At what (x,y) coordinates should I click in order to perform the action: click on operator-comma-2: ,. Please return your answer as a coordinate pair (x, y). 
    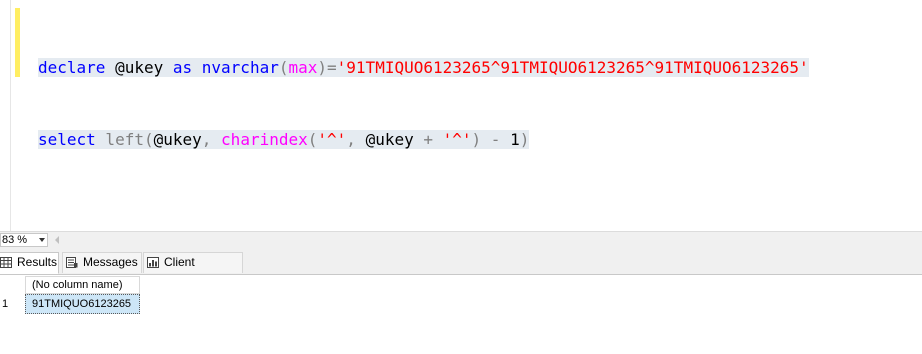
    Looking at the image, I should click on (356, 139).